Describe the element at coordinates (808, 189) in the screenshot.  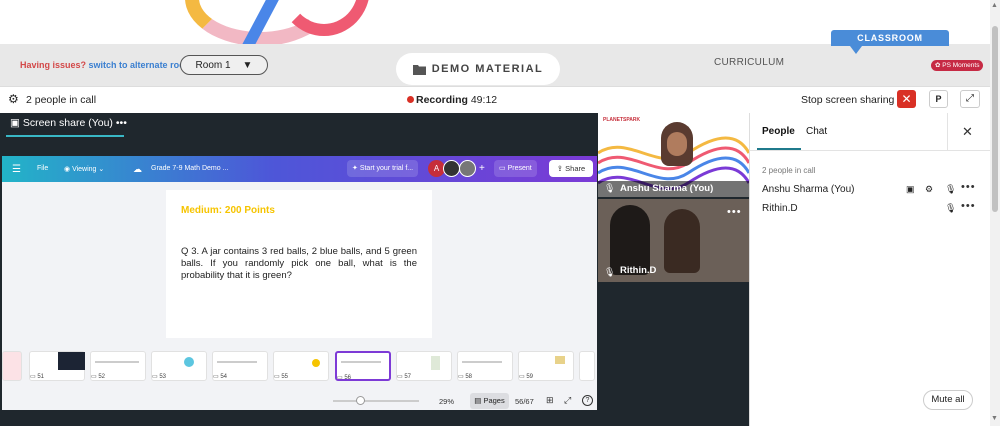
I see `participant-name: Anshu Sharma (You)` at that location.